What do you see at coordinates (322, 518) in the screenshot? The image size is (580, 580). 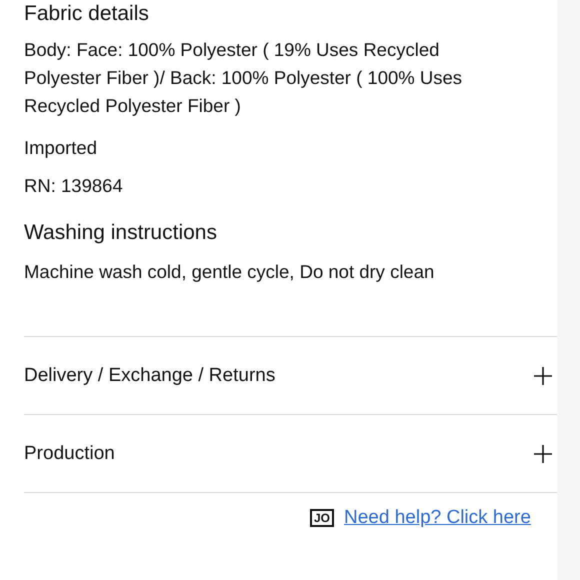 I see `chat-badge: JO` at bounding box center [322, 518].